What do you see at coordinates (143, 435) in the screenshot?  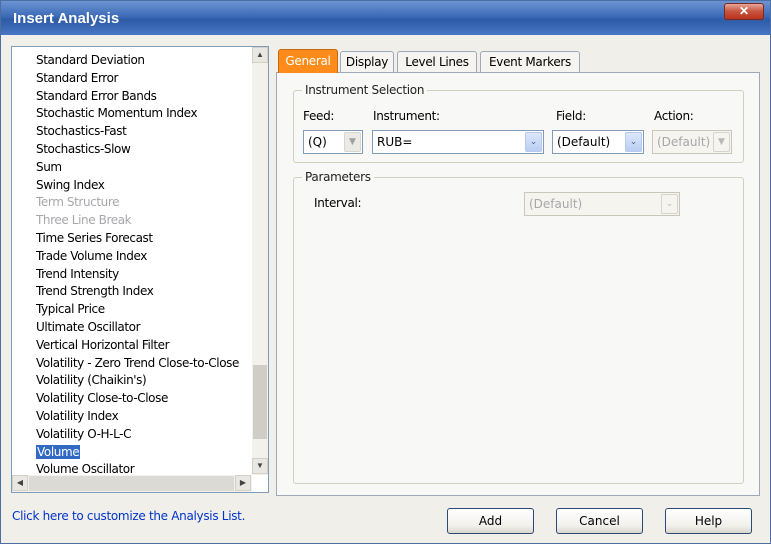 I see `list-item: Volatility O-H-L-C` at bounding box center [143, 435].